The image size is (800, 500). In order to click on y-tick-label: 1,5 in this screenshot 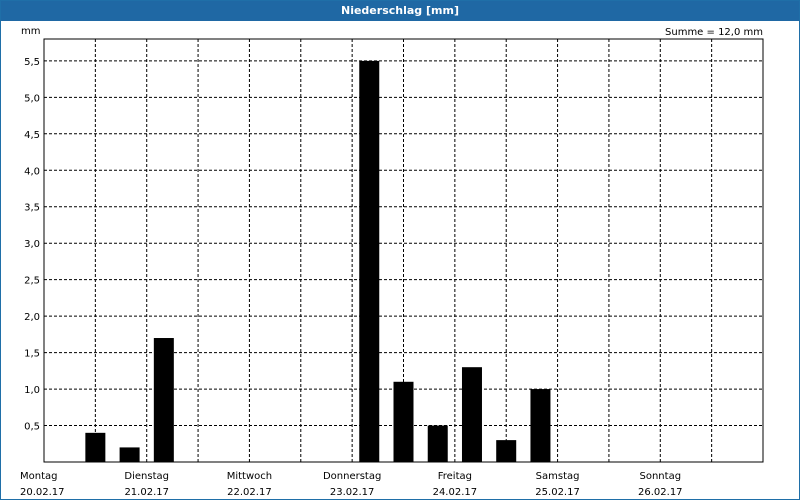, I will do `click(32, 354)`.